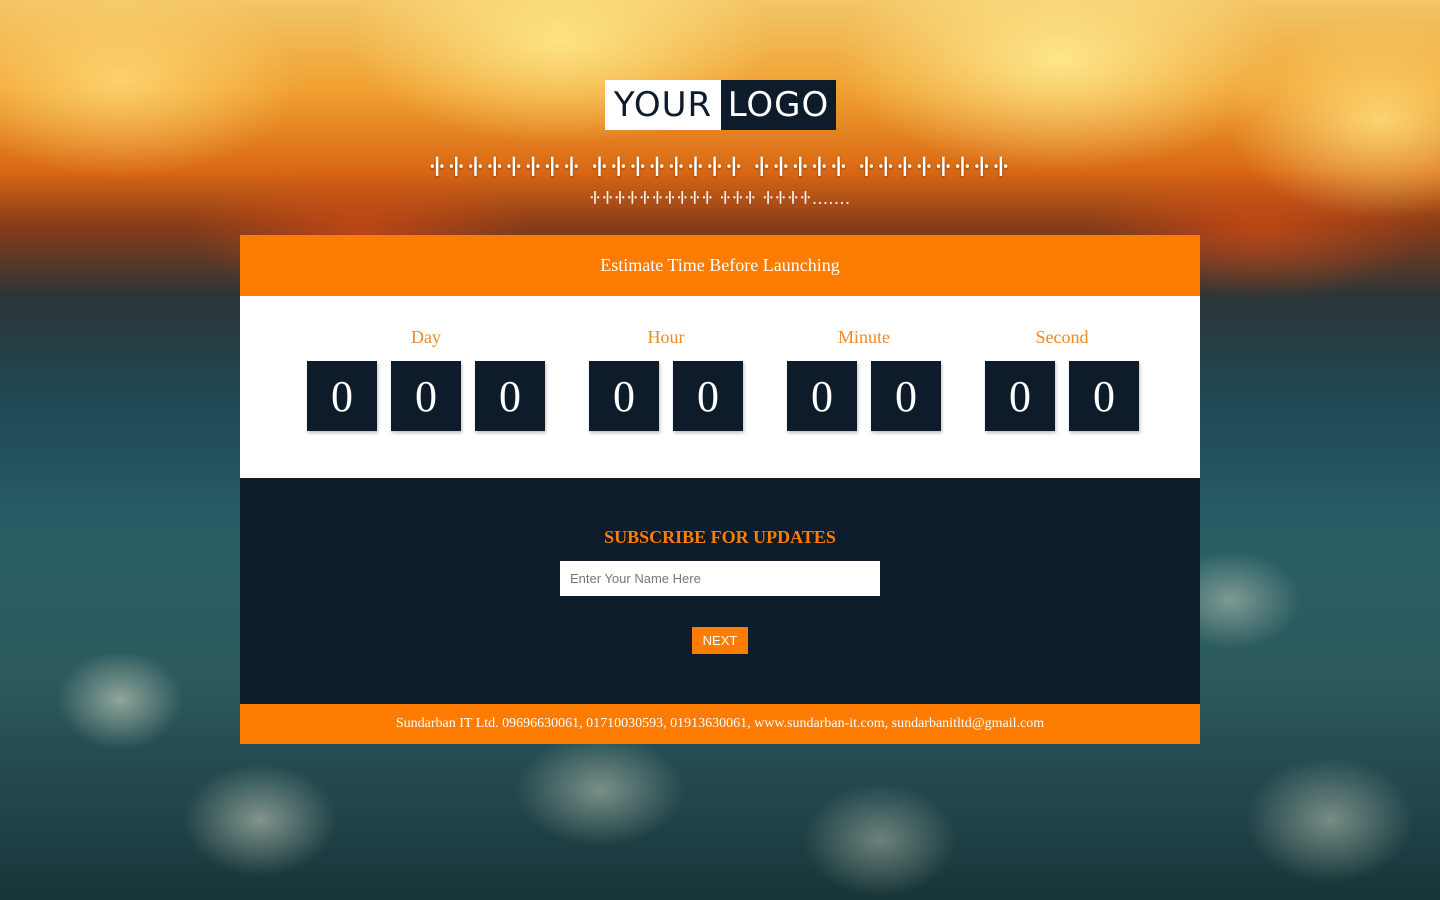 The image size is (1440, 900). I want to click on panel-header-title: Estimate Time Before Launching, so click(720, 265).